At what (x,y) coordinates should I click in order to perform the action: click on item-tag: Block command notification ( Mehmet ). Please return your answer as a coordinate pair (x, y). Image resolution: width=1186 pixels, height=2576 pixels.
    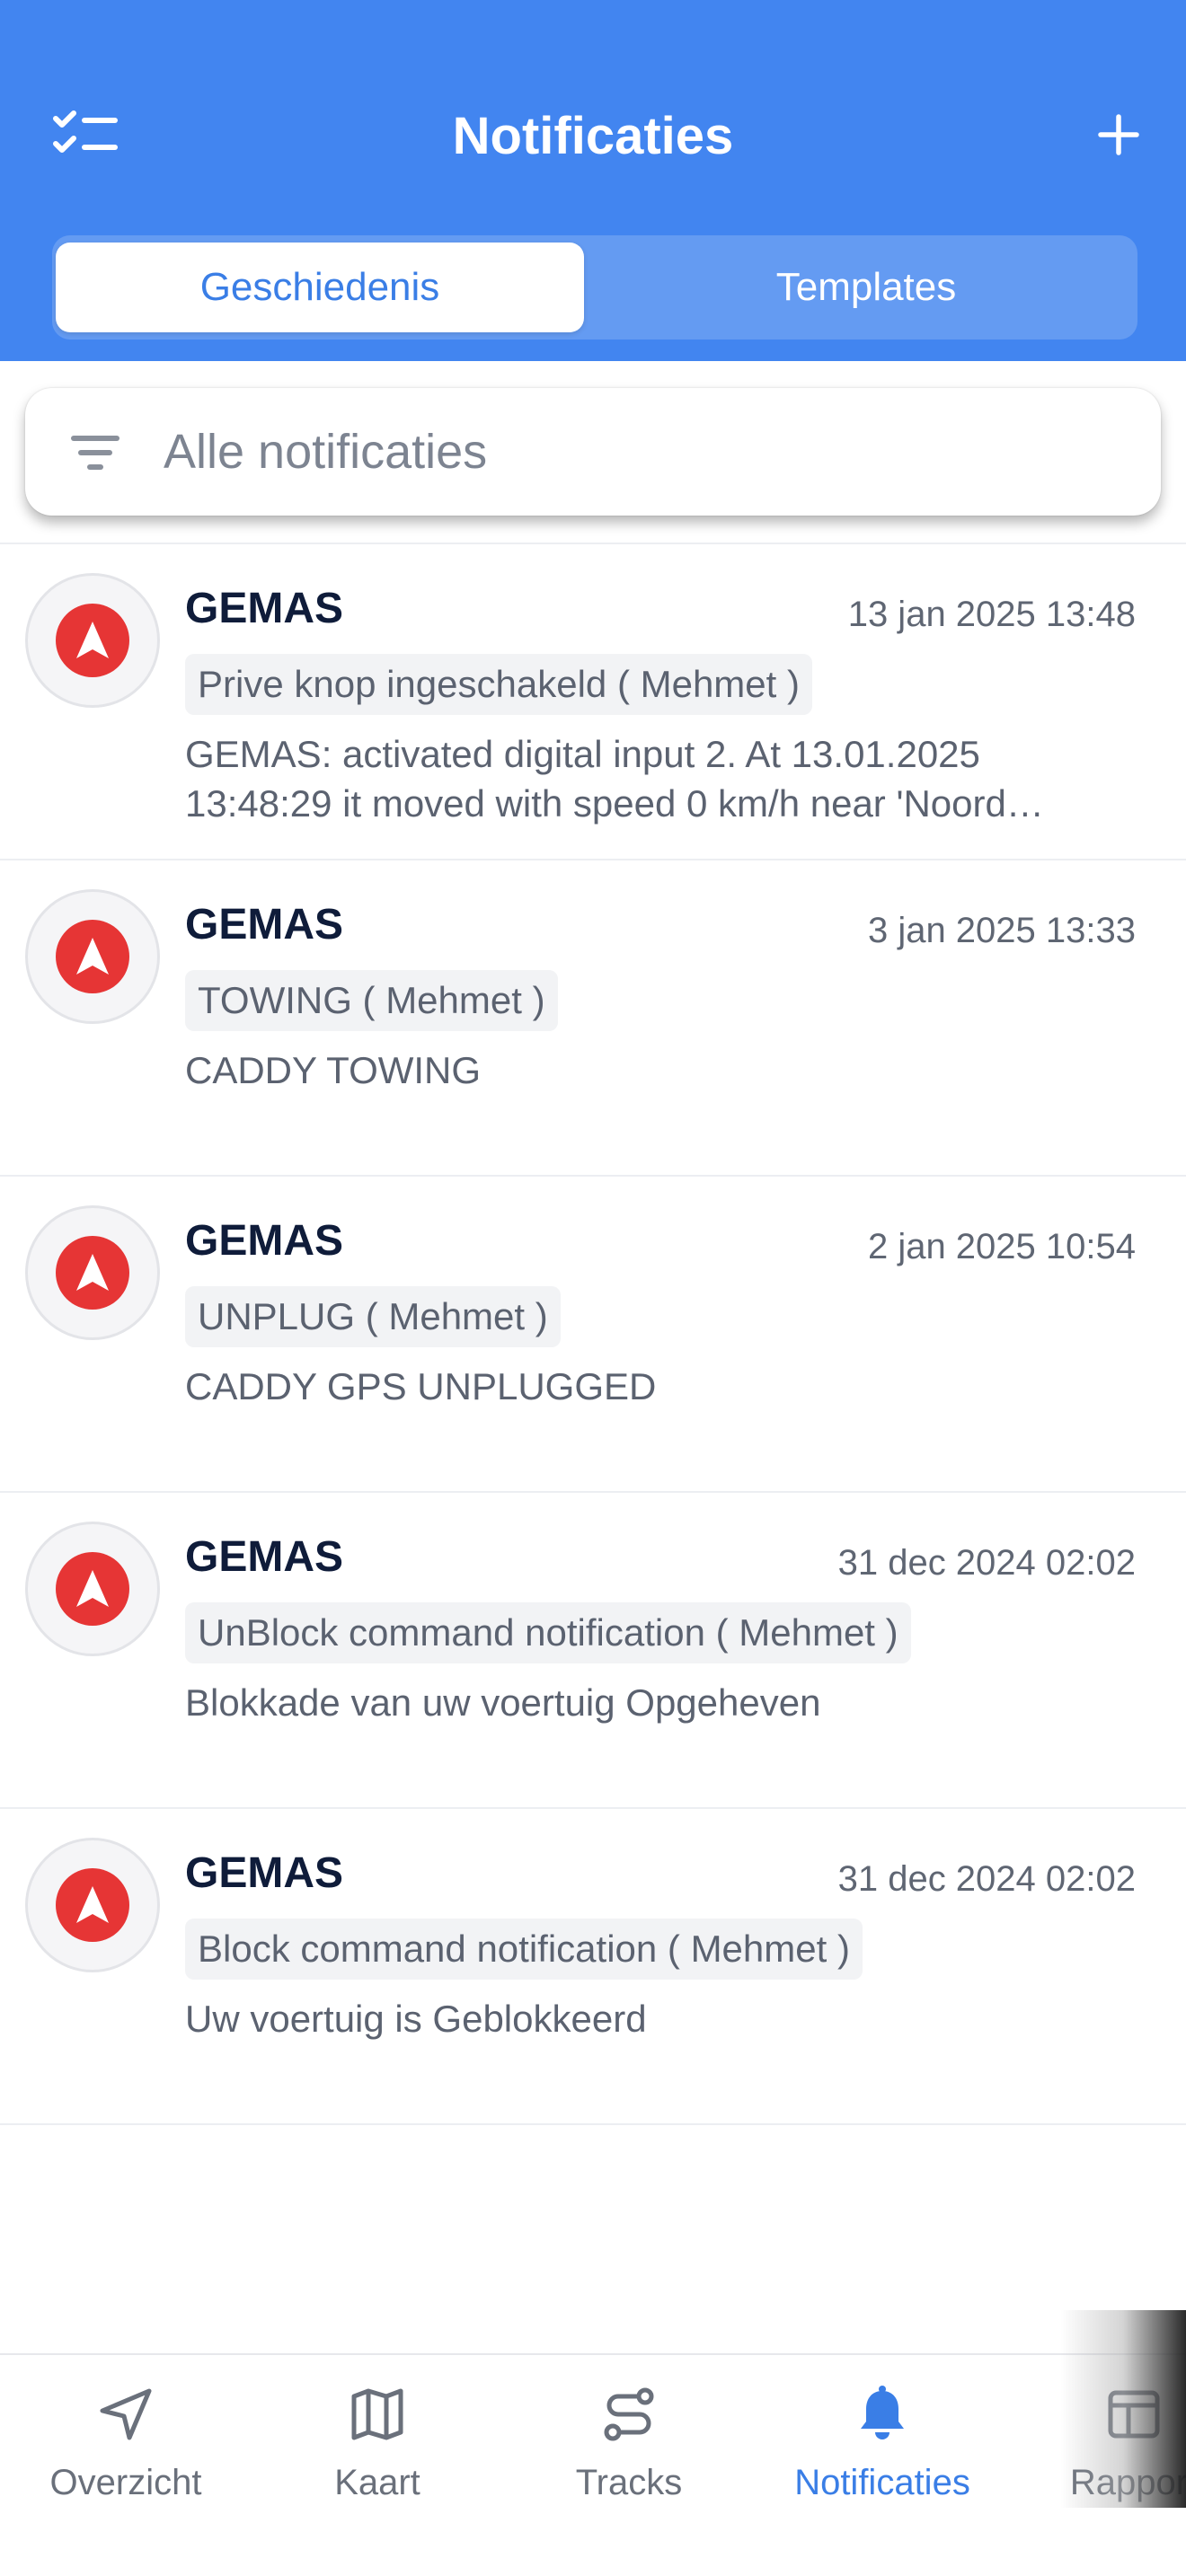
    Looking at the image, I should click on (524, 1949).